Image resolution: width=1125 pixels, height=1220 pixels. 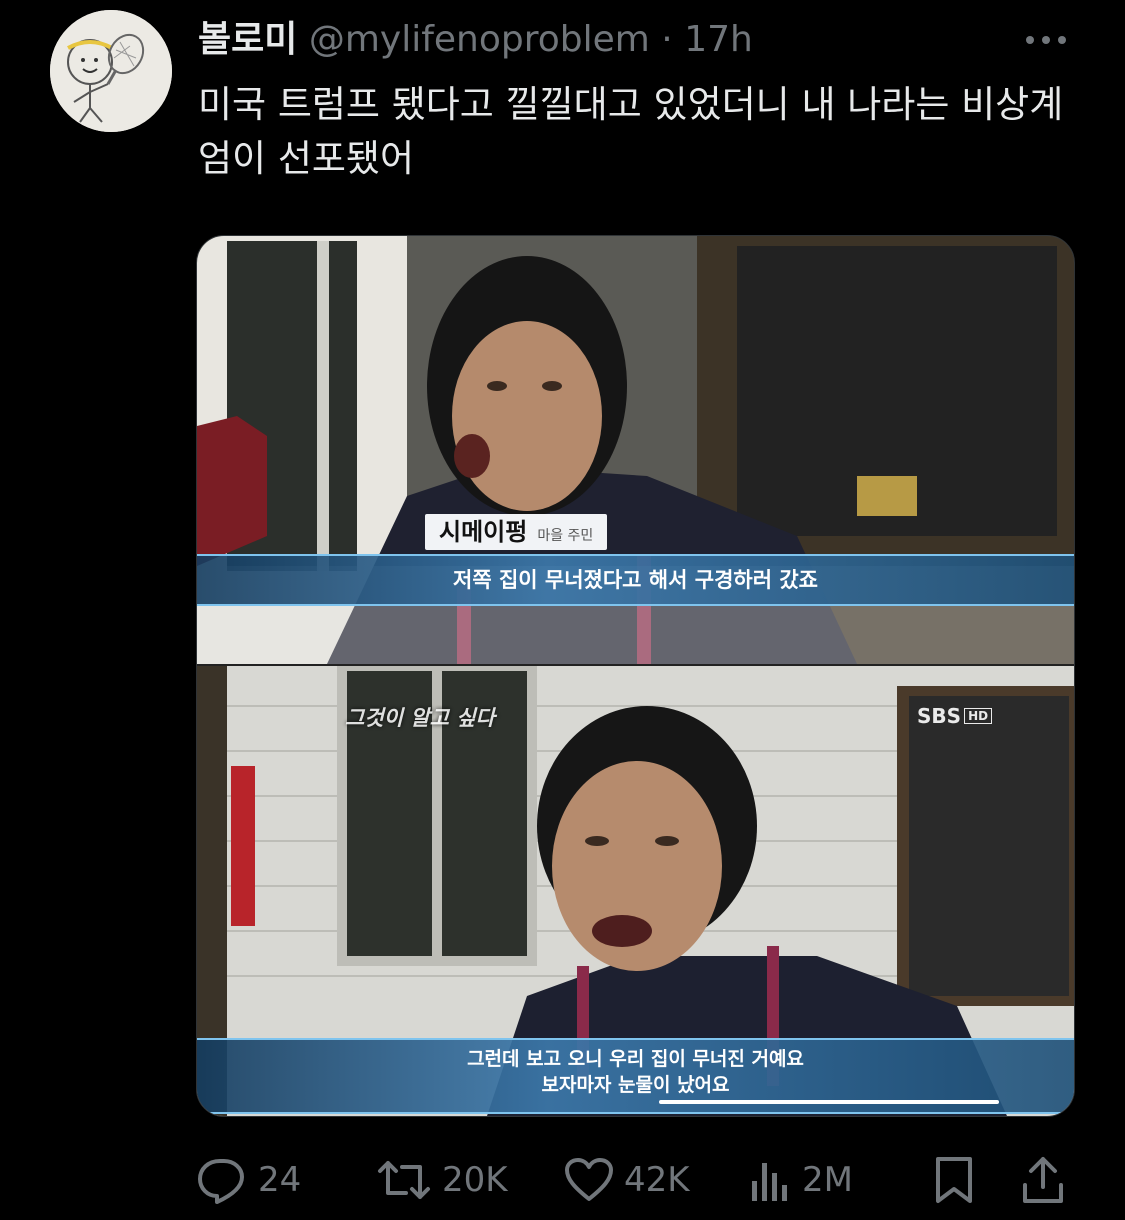 I want to click on show-logo: 그것이 알고 싶다, so click(x=420, y=718).